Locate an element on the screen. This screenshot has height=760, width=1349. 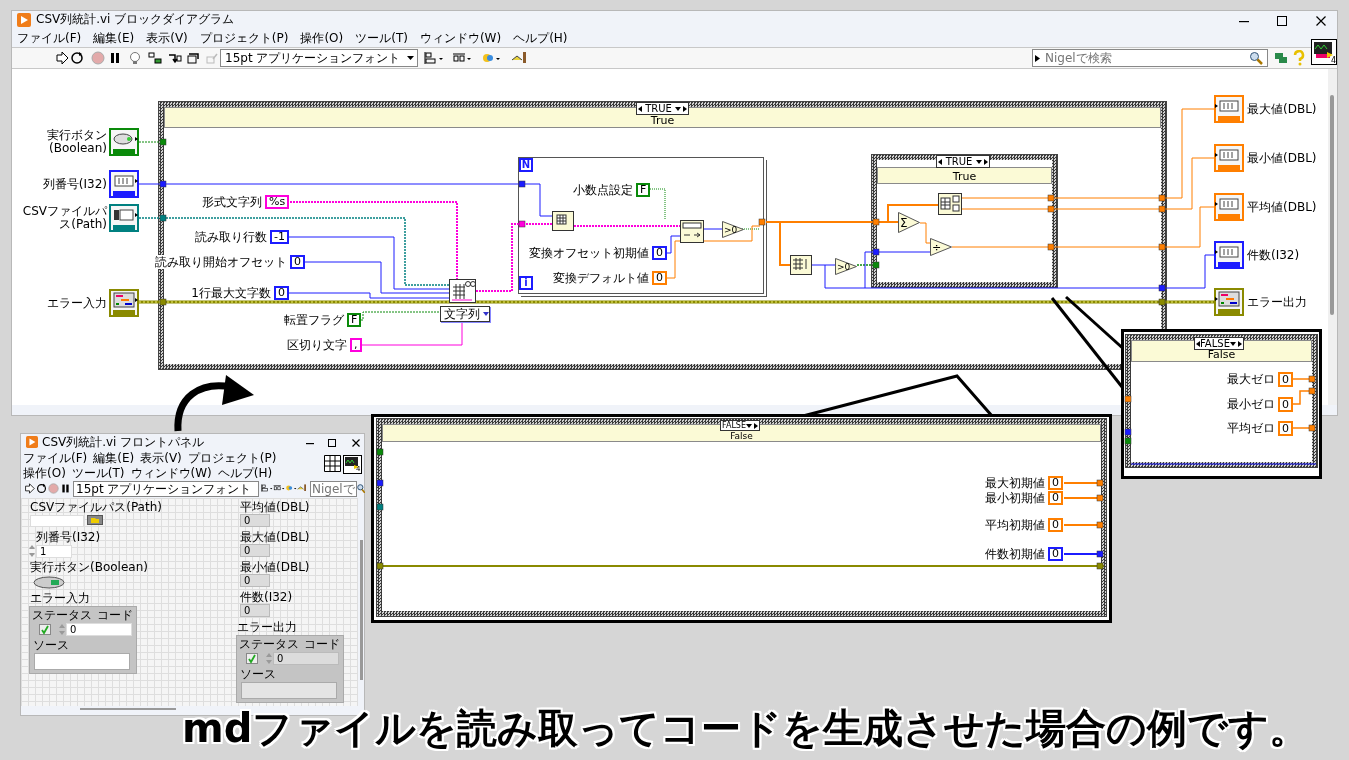
field-label: 平均値(DBL) is located at coordinates (275, 507).